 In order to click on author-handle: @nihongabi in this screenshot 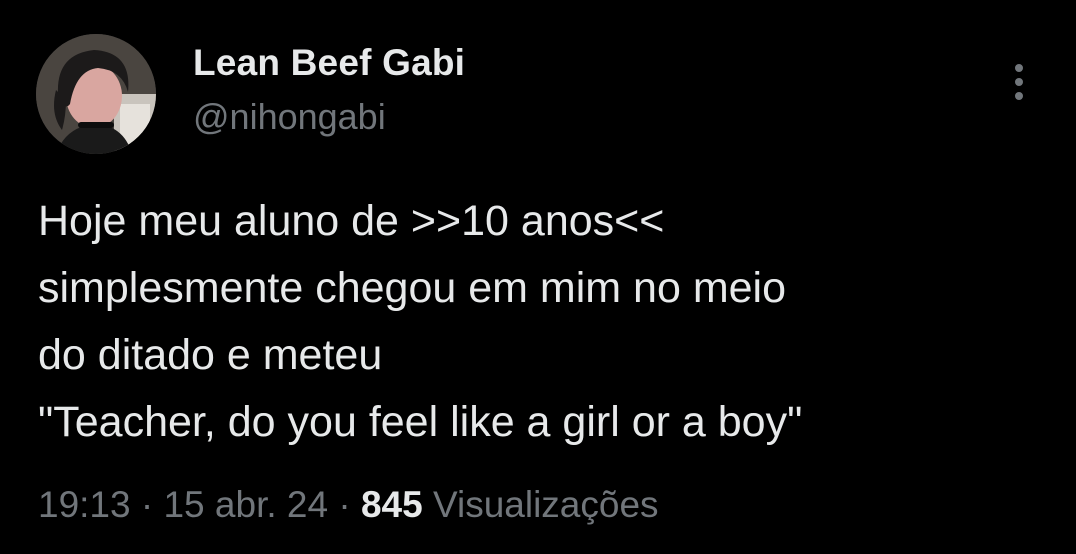, I will do `click(289, 117)`.